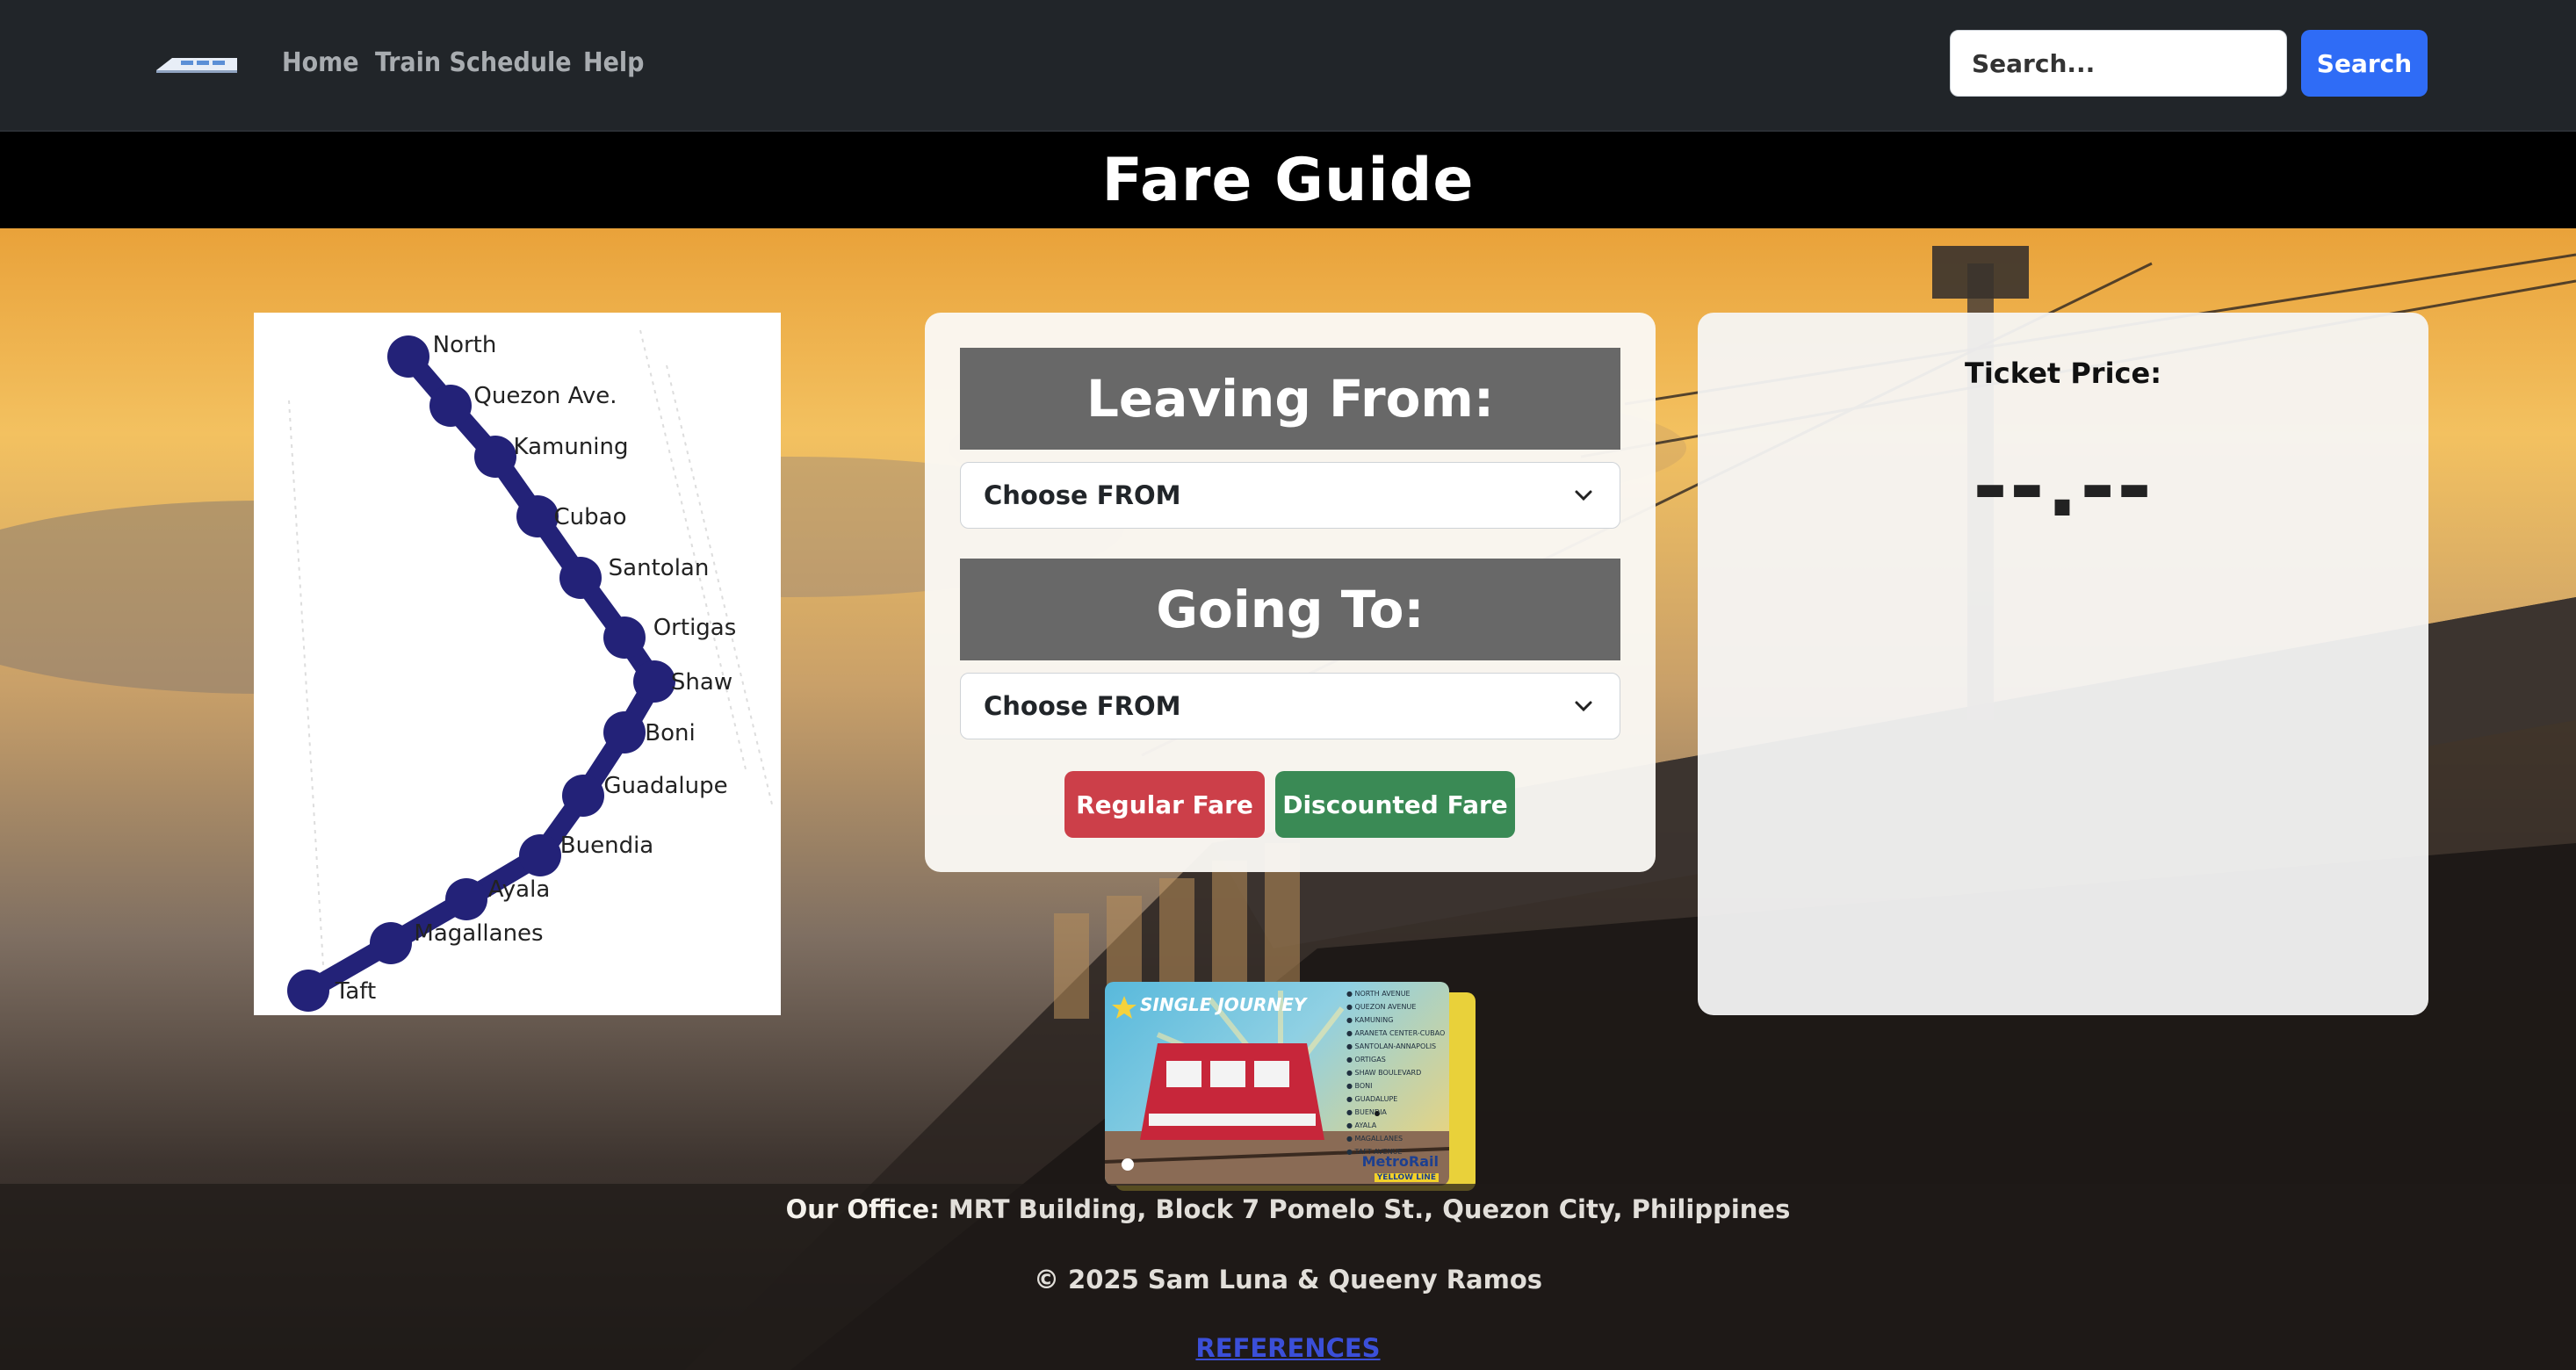 This screenshot has width=2576, height=1370. I want to click on navbar: Home Train Schedule Help Search, so click(1288, 66).